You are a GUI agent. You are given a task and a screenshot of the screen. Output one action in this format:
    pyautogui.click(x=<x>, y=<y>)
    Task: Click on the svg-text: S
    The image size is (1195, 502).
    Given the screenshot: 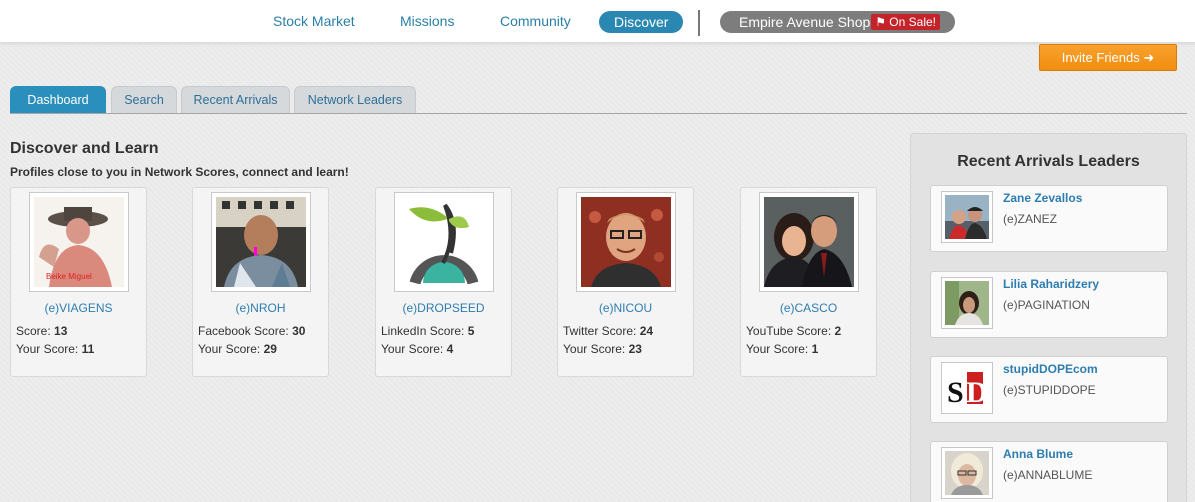 What is the action you would take?
    pyautogui.click(x=955, y=392)
    